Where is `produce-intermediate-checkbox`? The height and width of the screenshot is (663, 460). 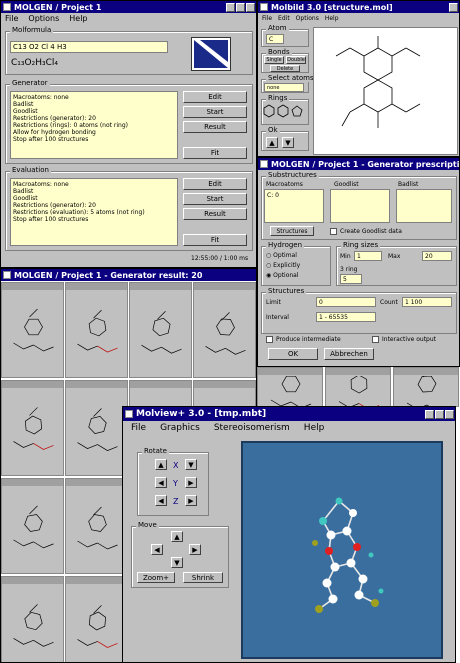
produce-intermediate-checkbox is located at coordinates (269, 339).